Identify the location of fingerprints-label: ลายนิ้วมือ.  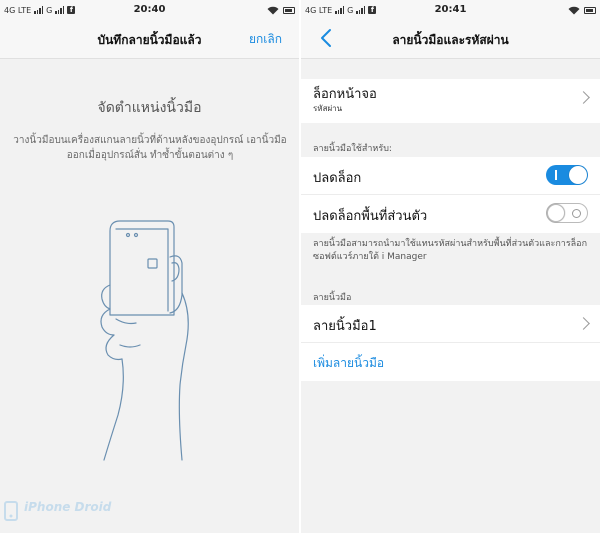
(332, 298).